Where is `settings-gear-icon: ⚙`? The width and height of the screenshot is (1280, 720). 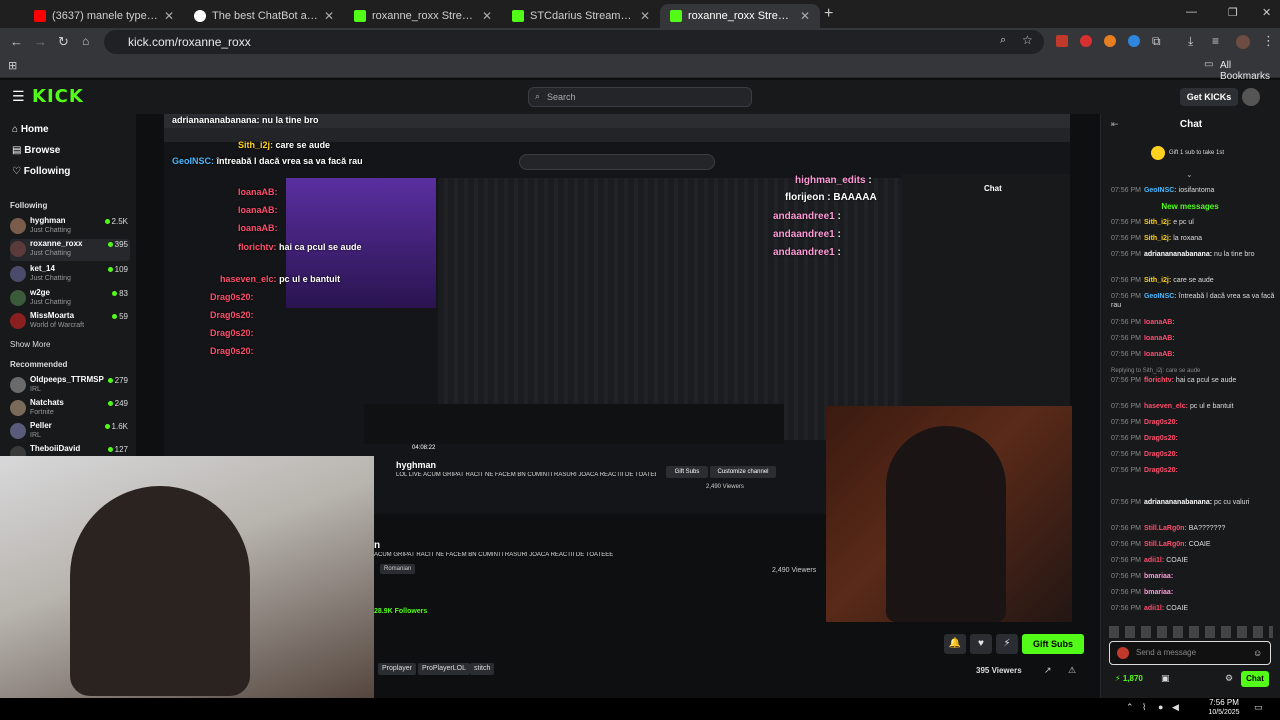
settings-gear-icon: ⚙ is located at coordinates (1229, 678).